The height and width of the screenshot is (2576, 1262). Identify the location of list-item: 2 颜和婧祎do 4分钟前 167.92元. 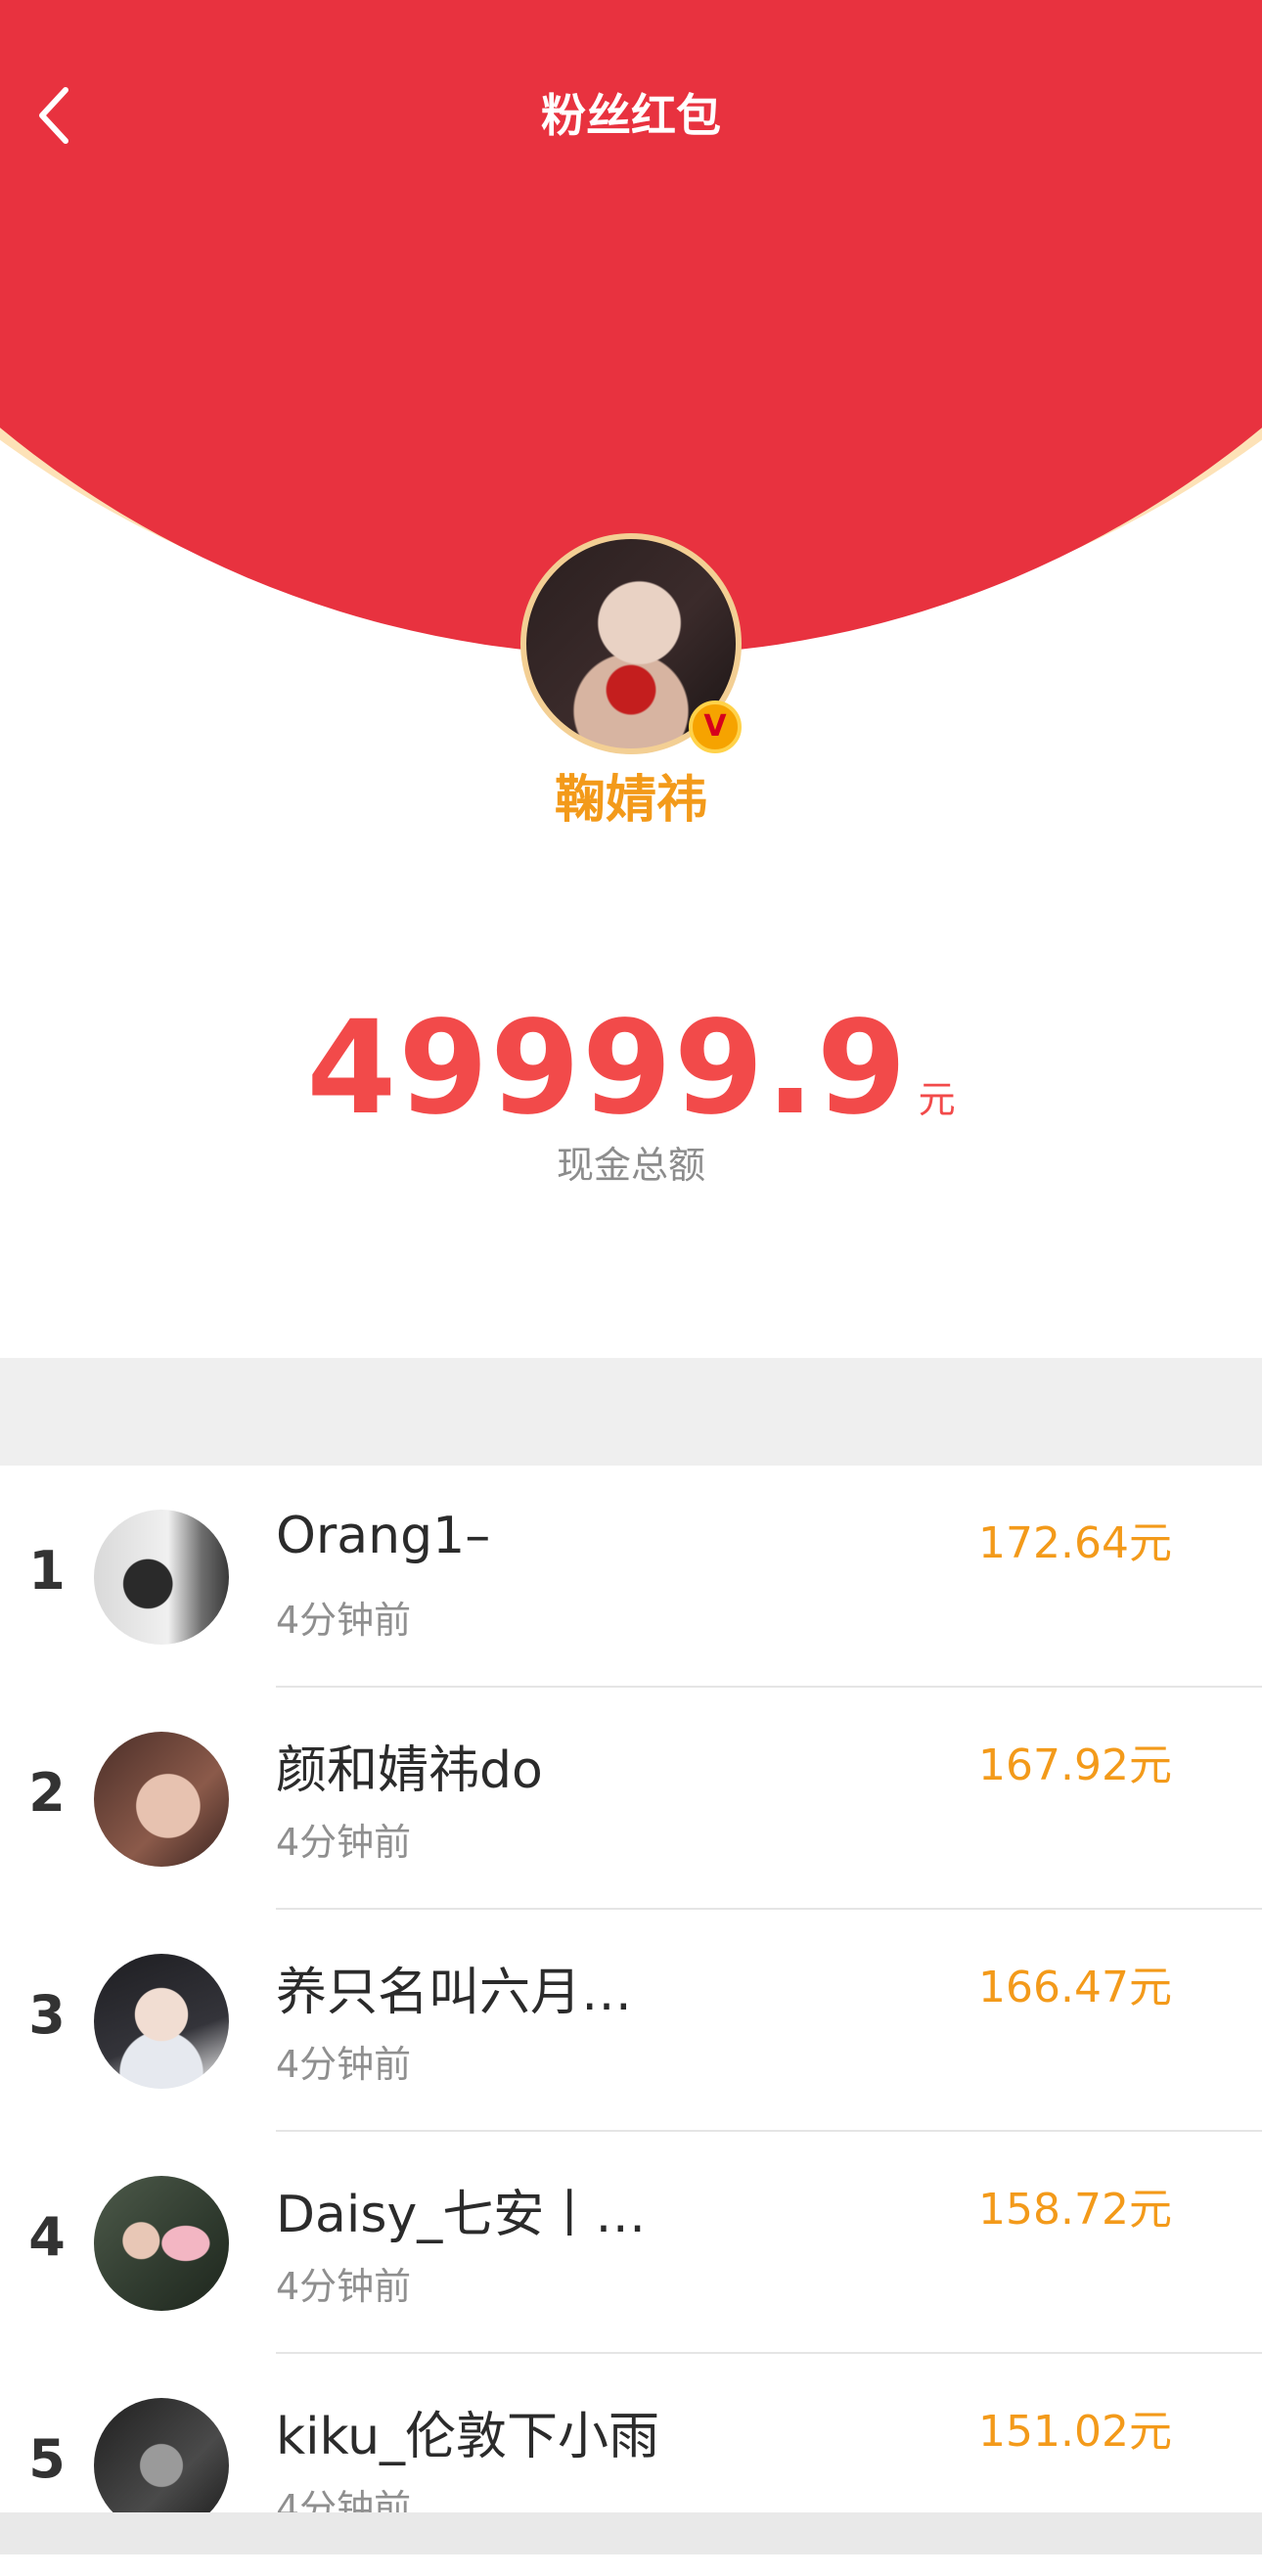
(631, 1799).